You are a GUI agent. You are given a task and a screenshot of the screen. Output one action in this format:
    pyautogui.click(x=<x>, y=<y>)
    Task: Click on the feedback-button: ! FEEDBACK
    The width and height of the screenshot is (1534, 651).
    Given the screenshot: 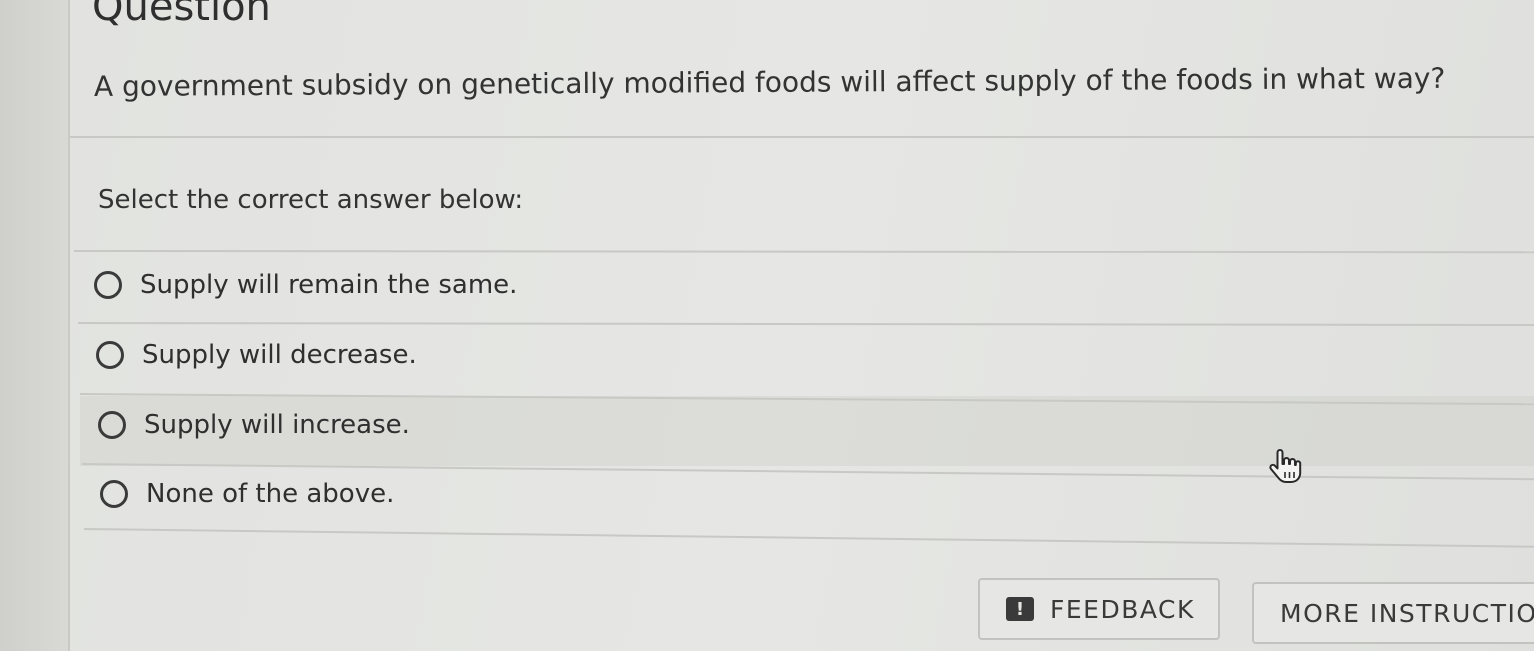 What is the action you would take?
    pyautogui.click(x=1099, y=609)
    